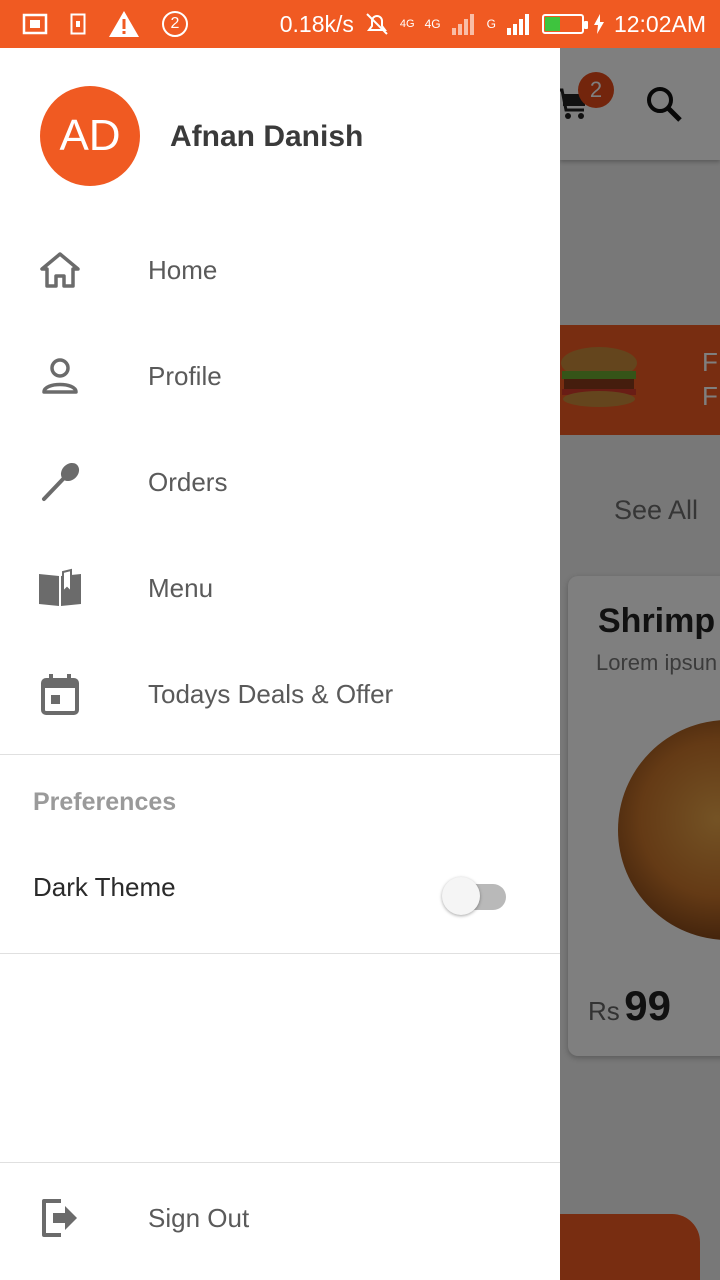  I want to click on network-type-2-icon: 4G, so click(433, 24).